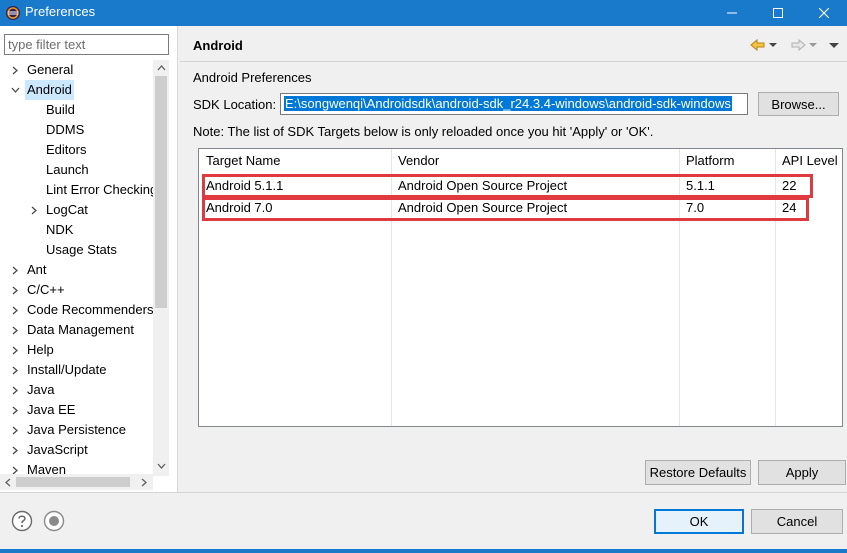 Image resolution: width=847 pixels, height=553 pixels. I want to click on page-title: Android, so click(218, 45).